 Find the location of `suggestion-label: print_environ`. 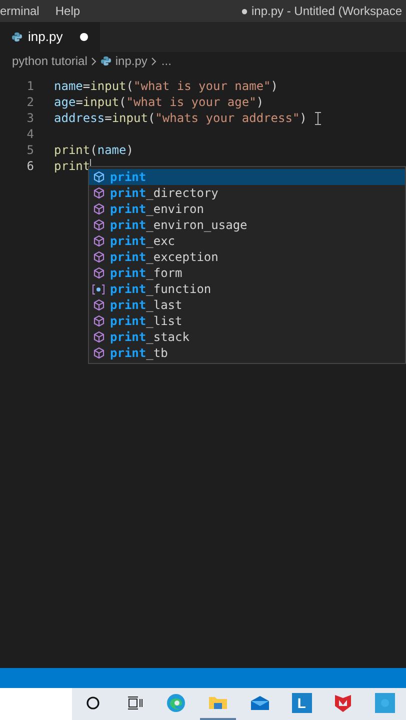

suggestion-label: print_environ is located at coordinates (157, 209).